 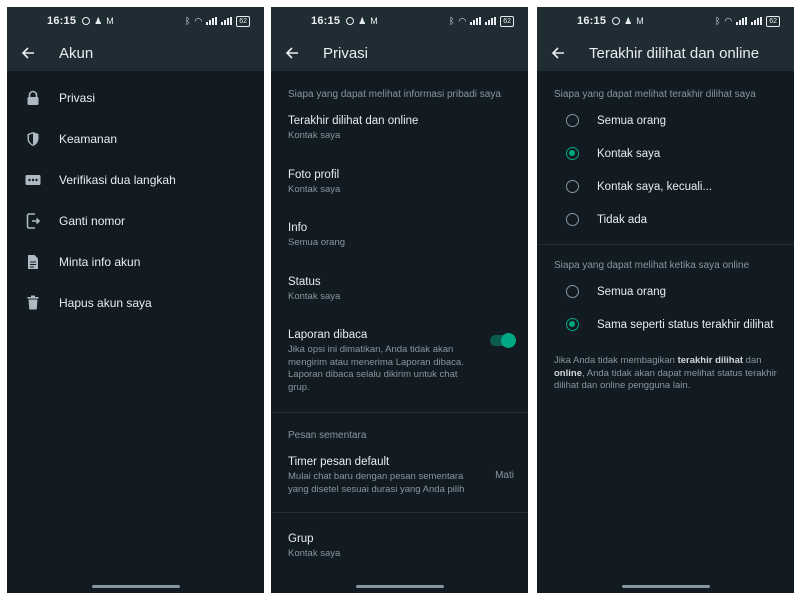 I want to click on shield-icon, so click(x=33, y=139).